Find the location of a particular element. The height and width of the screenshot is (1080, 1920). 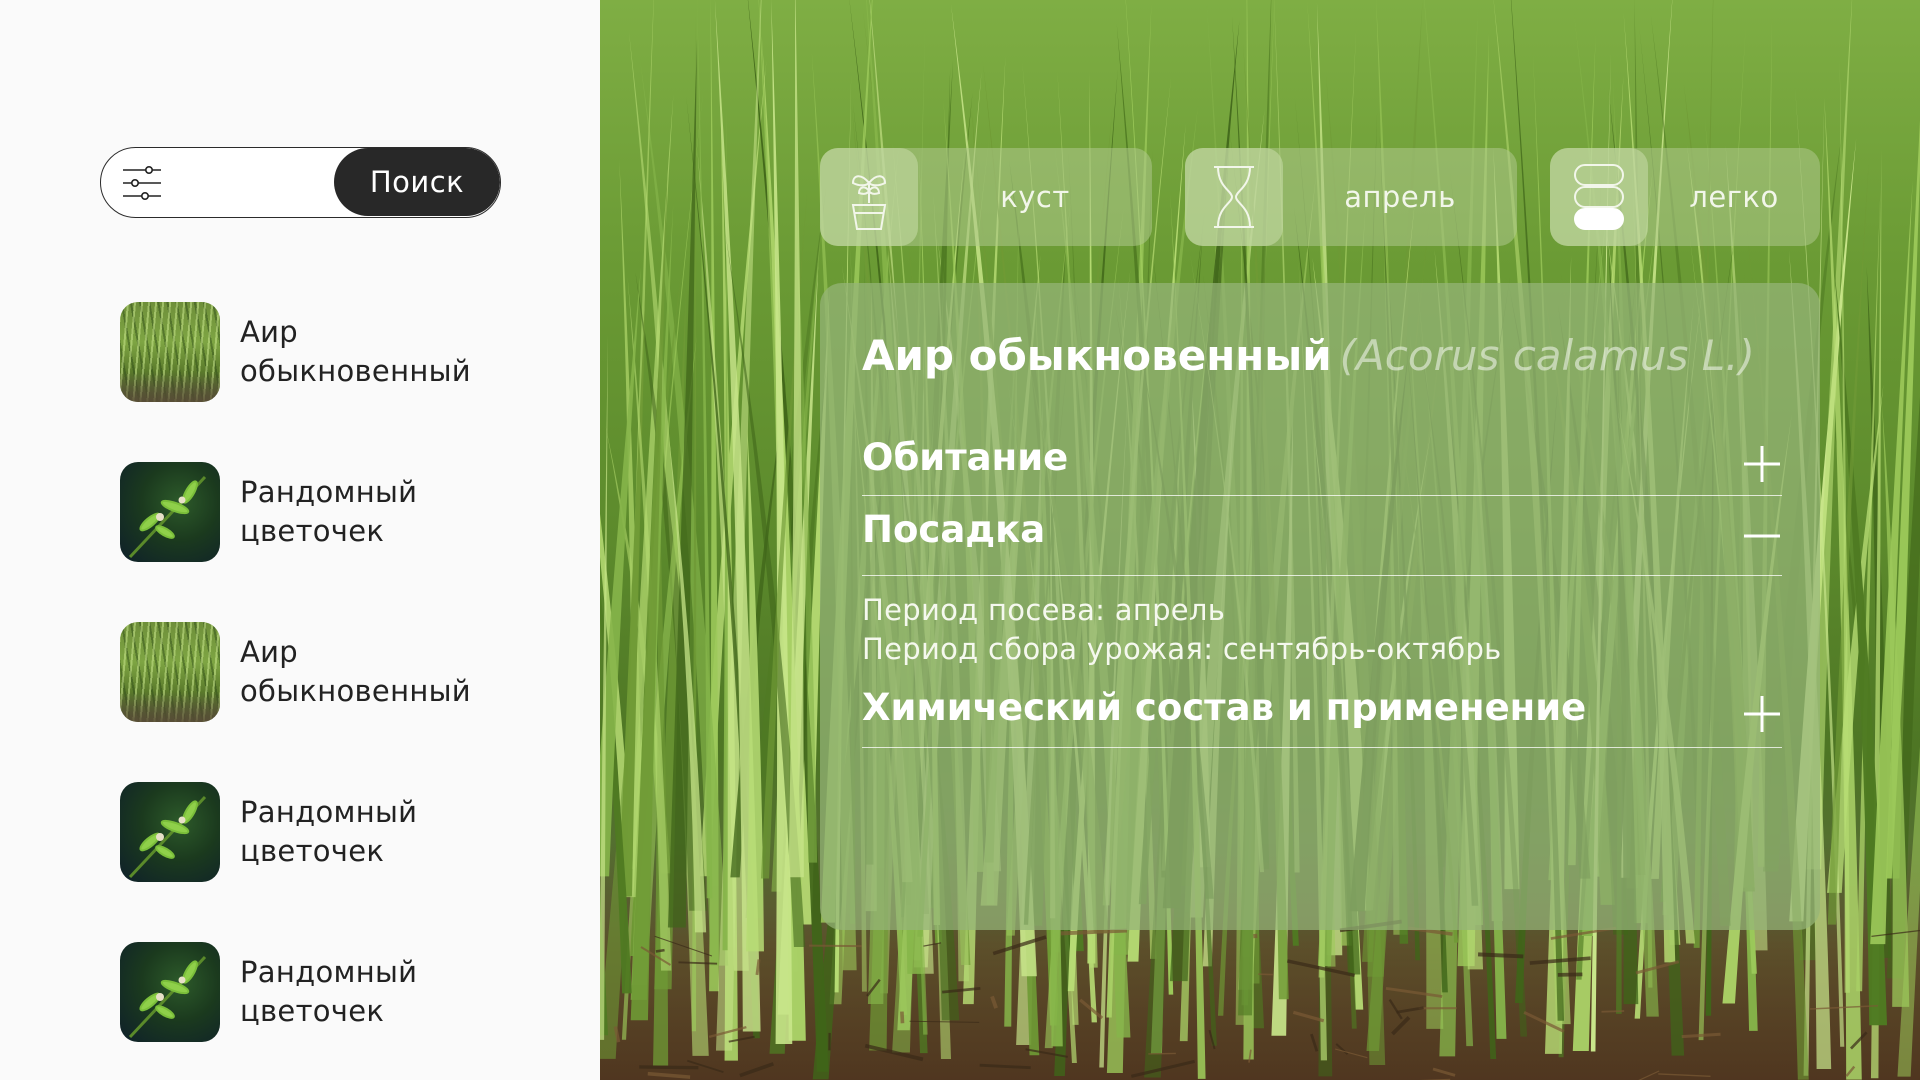

sowing-period: Период посева: апрель is located at coordinates (1044, 610).